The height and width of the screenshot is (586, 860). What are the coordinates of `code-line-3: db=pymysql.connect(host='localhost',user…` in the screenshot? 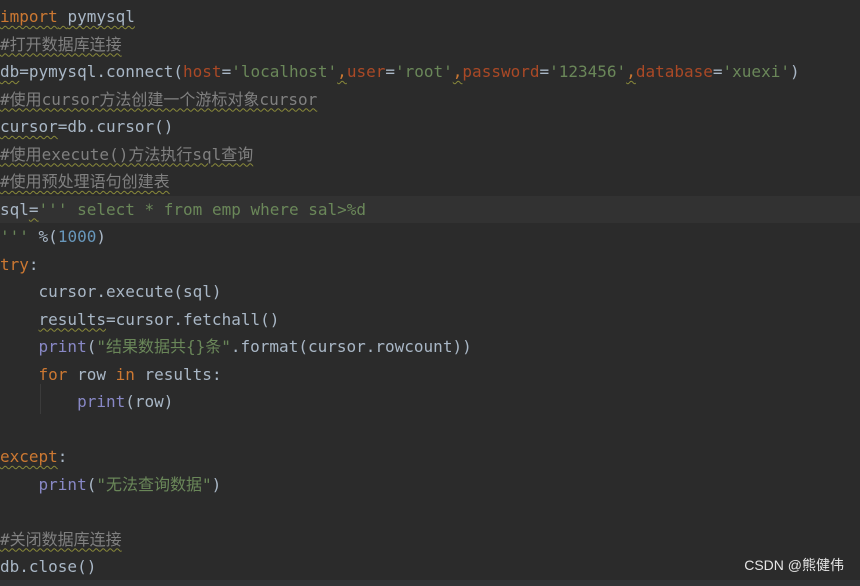 It's located at (430, 72).